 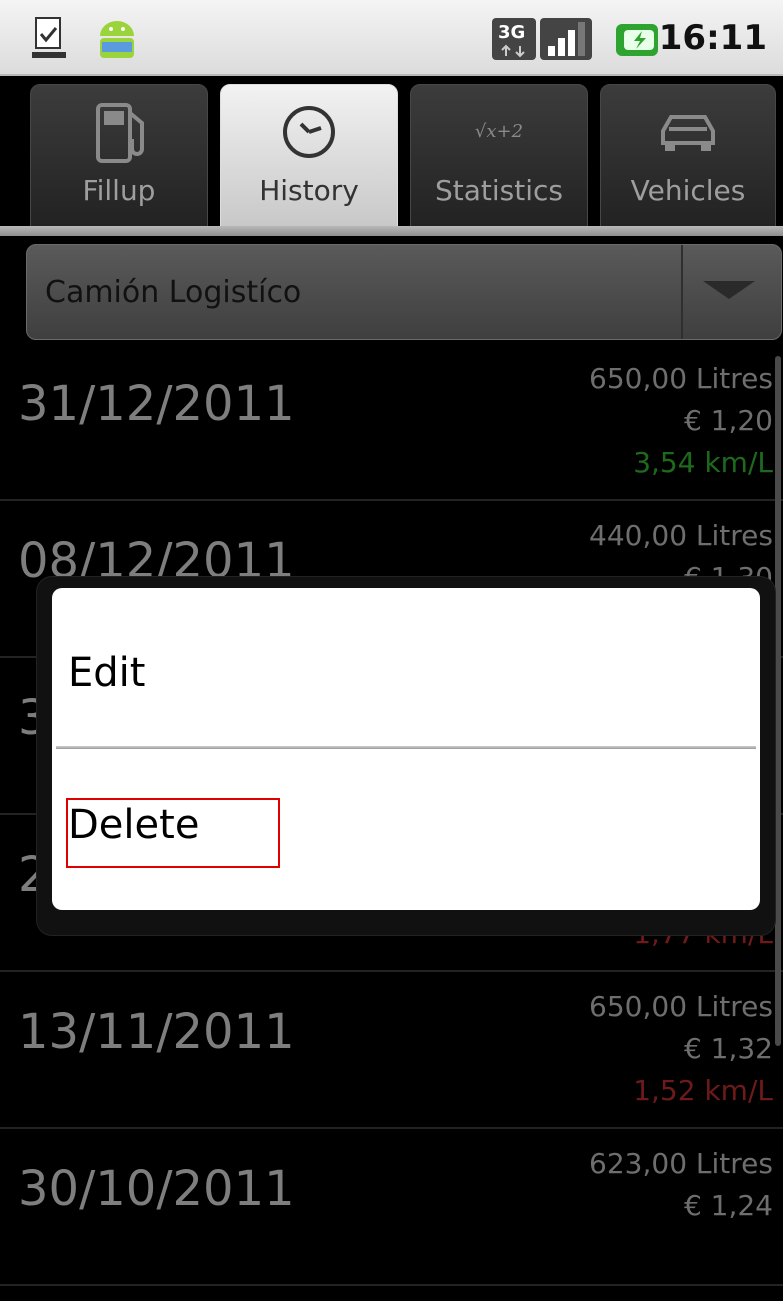 I want to click on menu-divider, so click(x=406, y=747).